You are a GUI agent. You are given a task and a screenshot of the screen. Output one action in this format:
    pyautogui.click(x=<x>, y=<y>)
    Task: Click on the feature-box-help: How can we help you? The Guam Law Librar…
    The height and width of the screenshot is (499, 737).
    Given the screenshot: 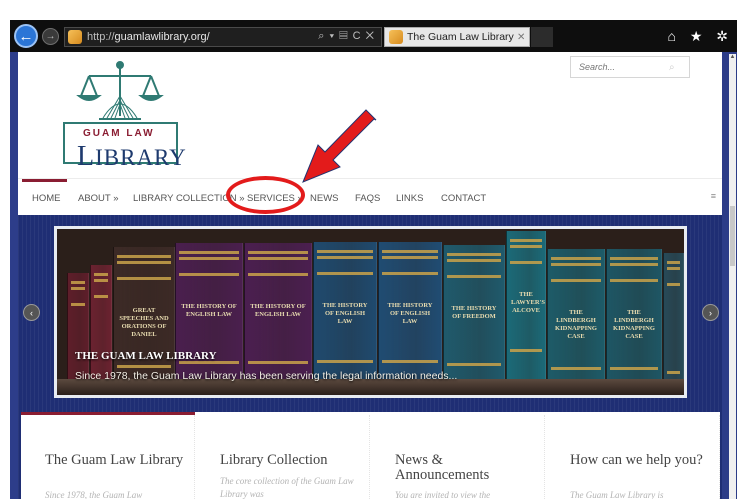 What is the action you would take?
    pyautogui.click(x=633, y=457)
    